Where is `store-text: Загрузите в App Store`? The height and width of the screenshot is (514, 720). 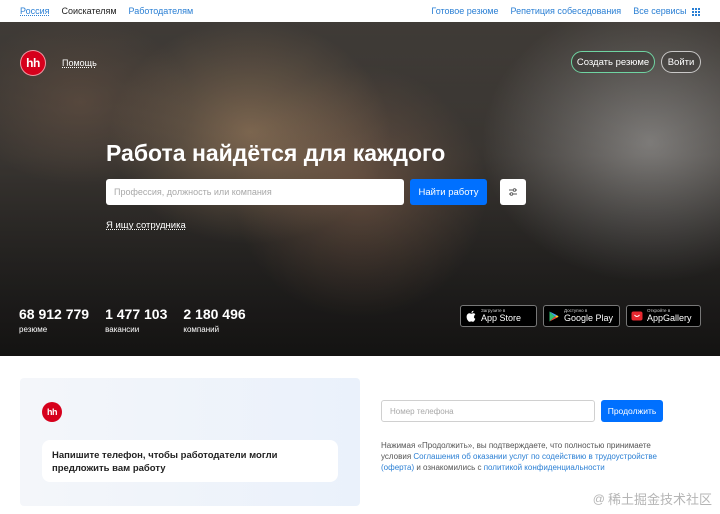
store-text: Загрузите в App Store is located at coordinates (501, 316).